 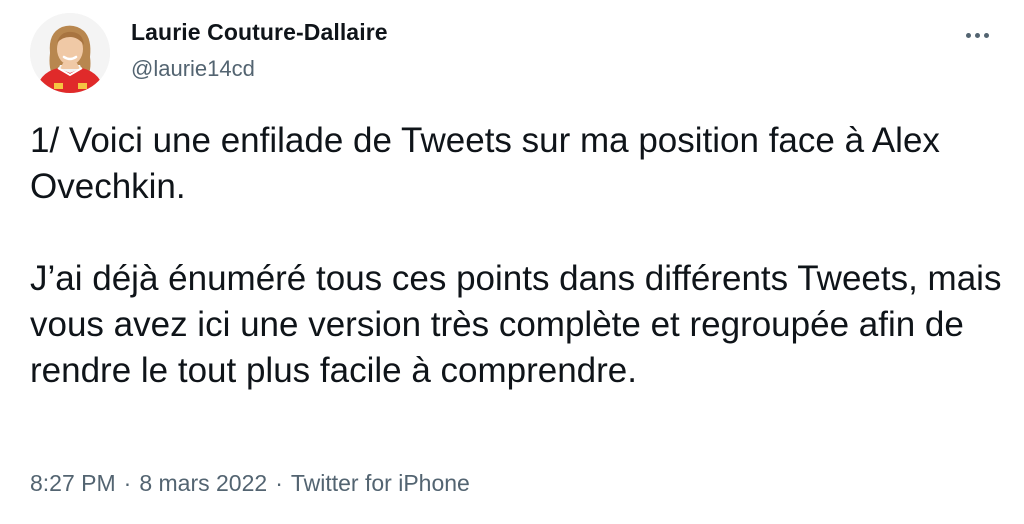 I want to click on author-avatar, so click(x=70, y=53).